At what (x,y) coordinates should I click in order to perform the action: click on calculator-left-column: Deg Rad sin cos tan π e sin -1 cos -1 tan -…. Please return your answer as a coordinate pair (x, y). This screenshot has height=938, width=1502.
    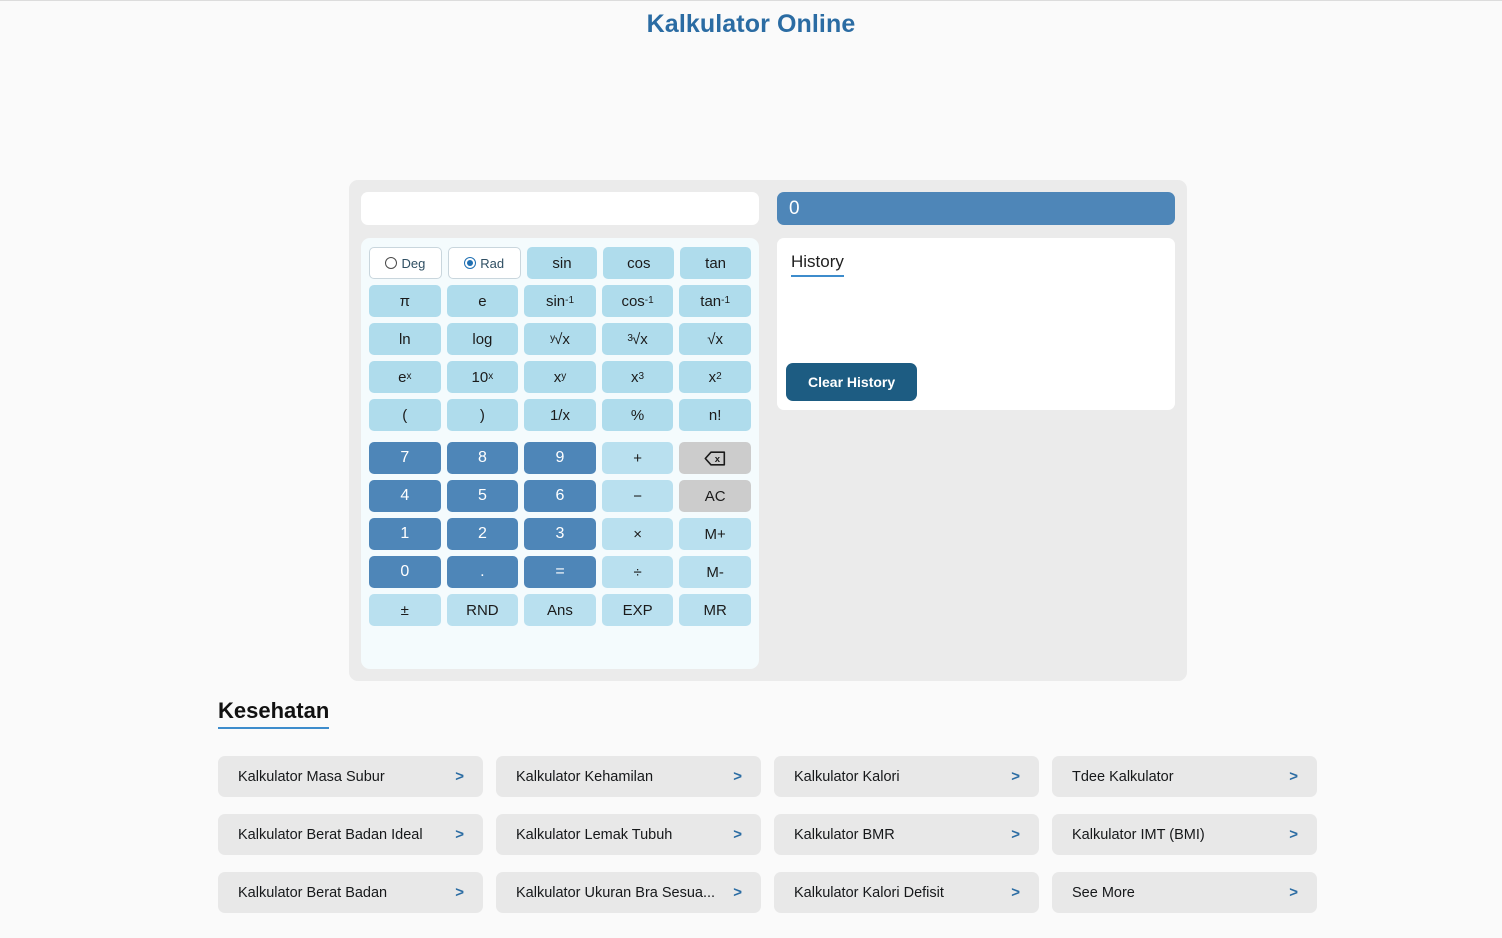
    Looking at the image, I should click on (560, 430).